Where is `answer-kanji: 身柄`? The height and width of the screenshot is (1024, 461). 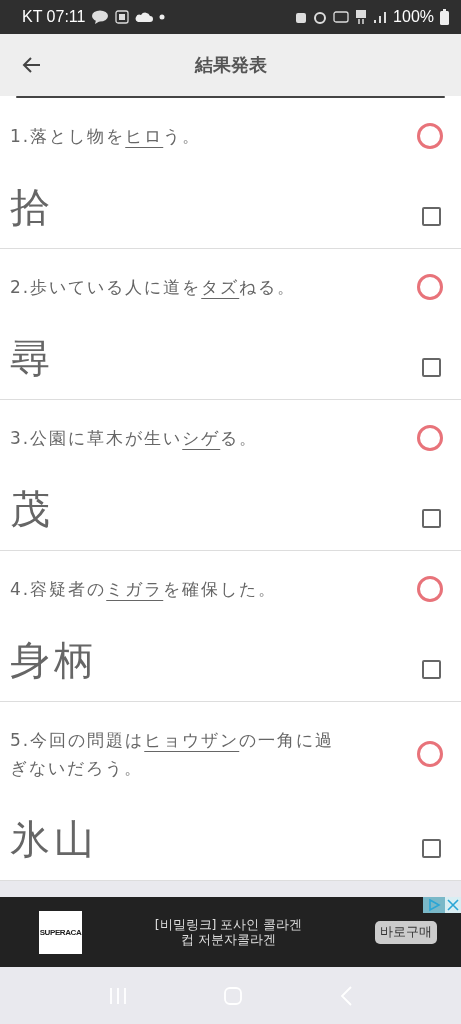
answer-kanji: 身柄 is located at coordinates (54, 660).